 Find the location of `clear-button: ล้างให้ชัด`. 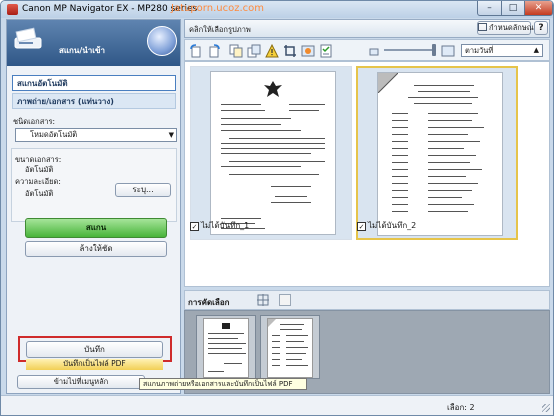

clear-button: ล้างให้ชัด is located at coordinates (96, 249).